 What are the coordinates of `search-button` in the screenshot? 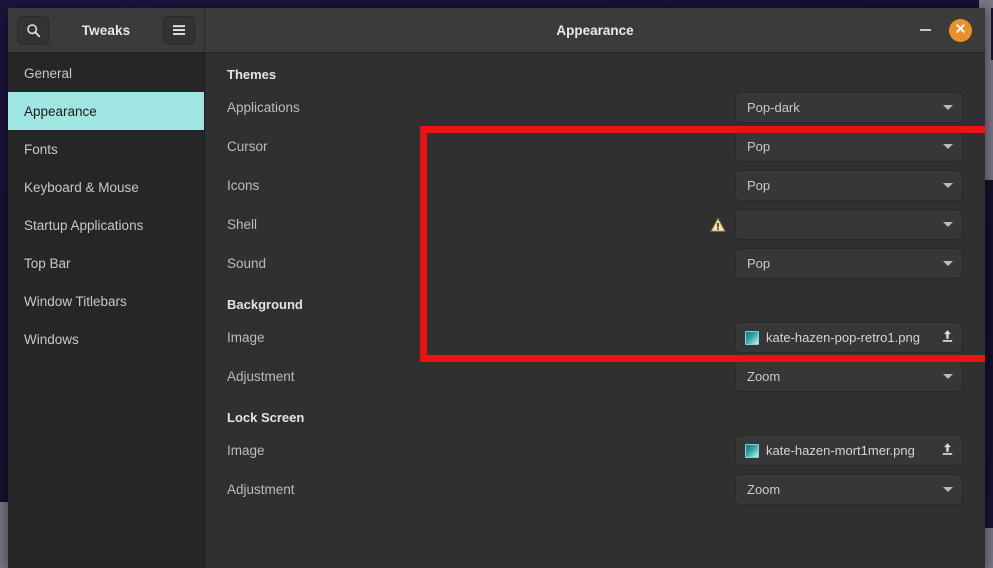 It's located at (33, 30).